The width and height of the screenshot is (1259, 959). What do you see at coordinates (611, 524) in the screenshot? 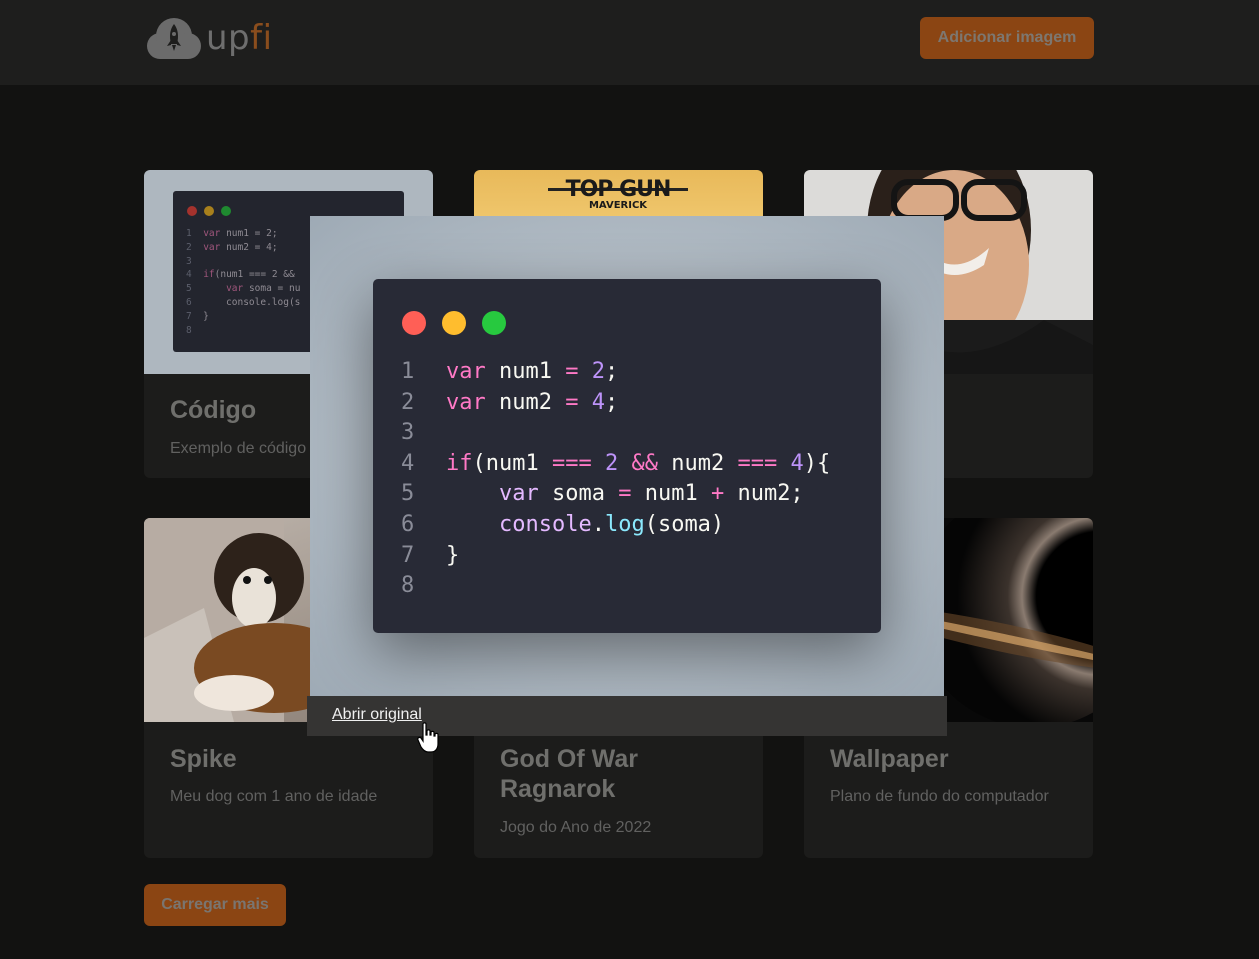
I see `code-line: console.log(soma)` at bounding box center [611, 524].